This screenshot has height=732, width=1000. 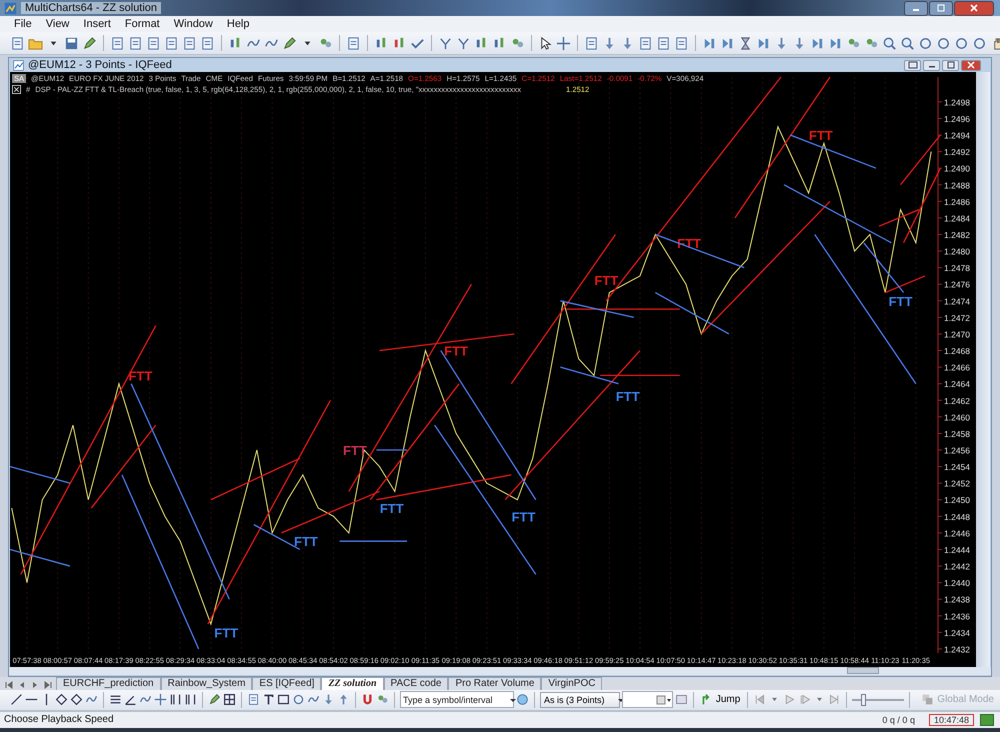 What do you see at coordinates (745, 43) in the screenshot?
I see `hourglass-icon` at bounding box center [745, 43].